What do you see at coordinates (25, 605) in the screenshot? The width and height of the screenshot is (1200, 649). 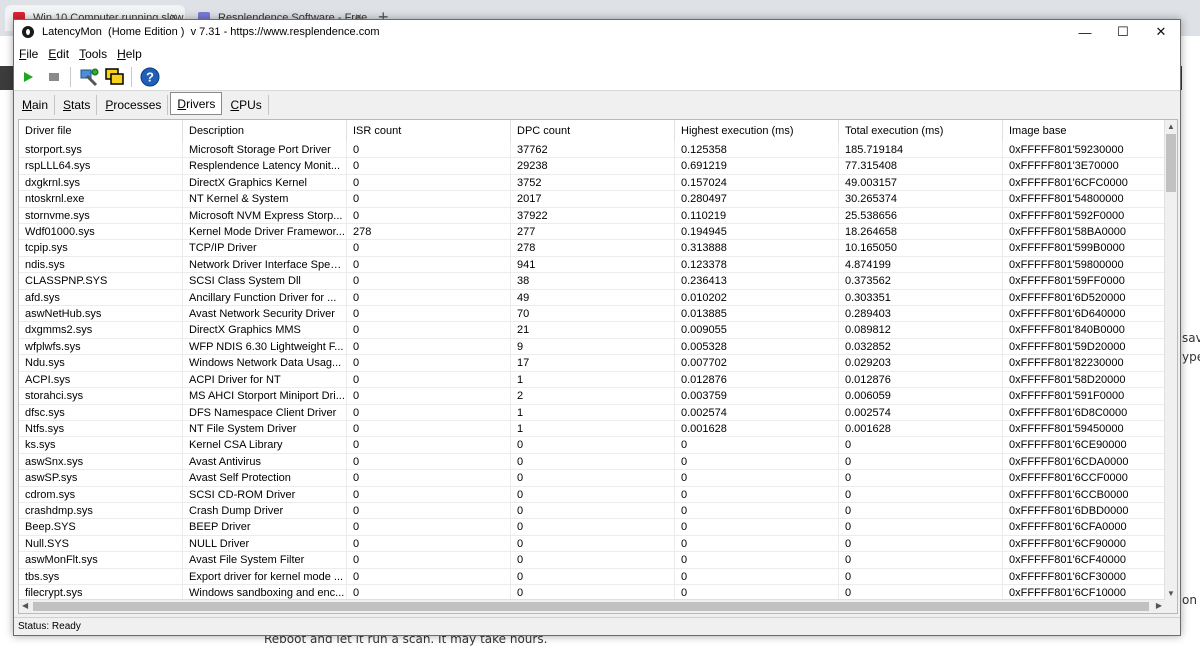 I see `scroll-left-icon: ◀` at bounding box center [25, 605].